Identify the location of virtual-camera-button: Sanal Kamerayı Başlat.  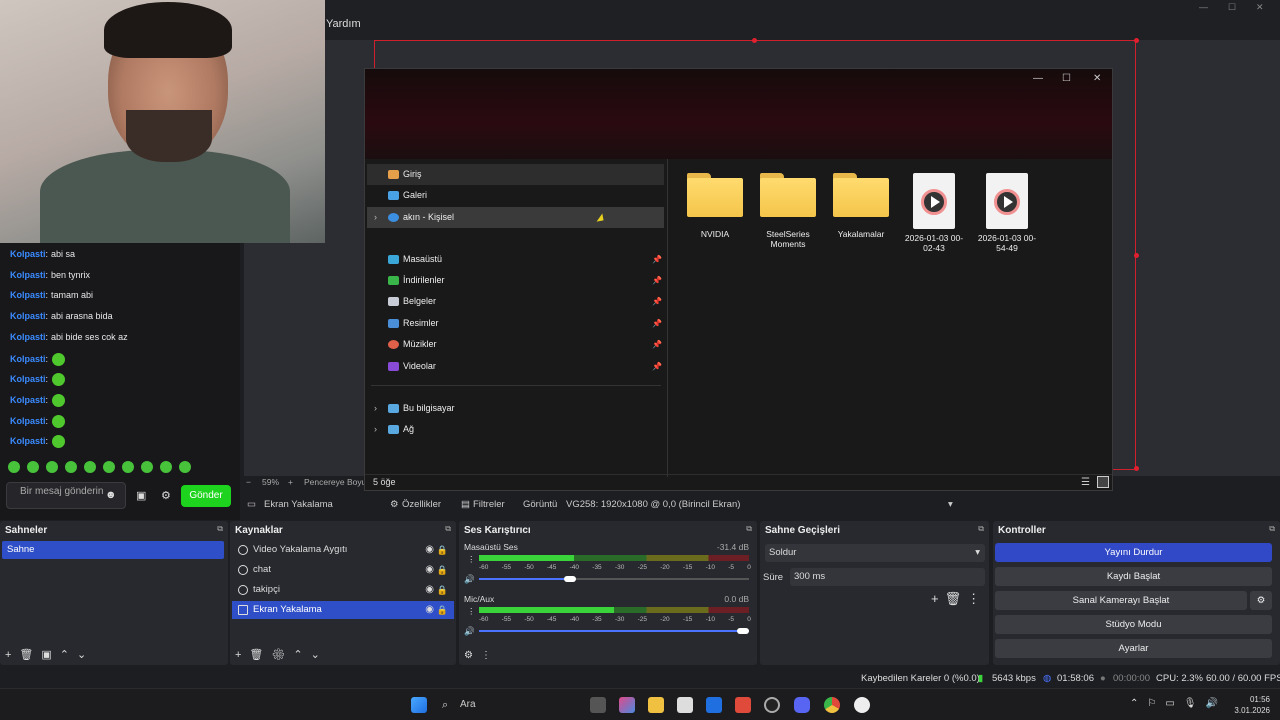
(1121, 600).